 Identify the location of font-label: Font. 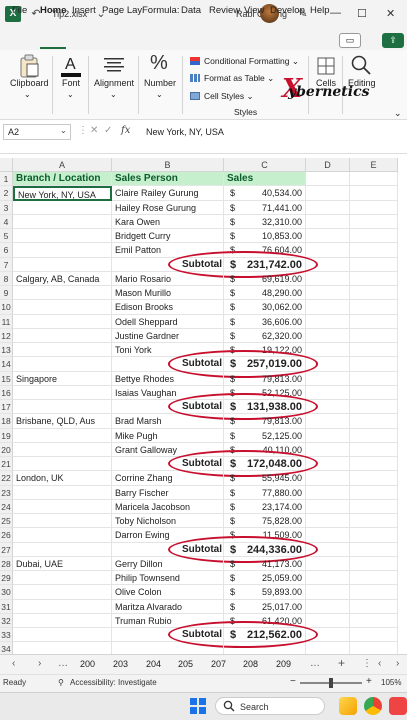
(71, 83).